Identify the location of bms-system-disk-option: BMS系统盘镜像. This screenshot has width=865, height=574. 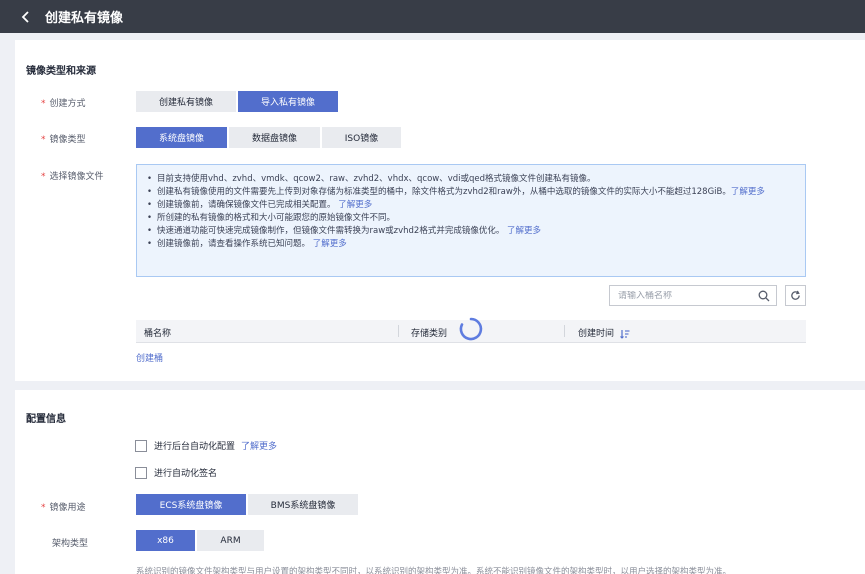
(303, 504).